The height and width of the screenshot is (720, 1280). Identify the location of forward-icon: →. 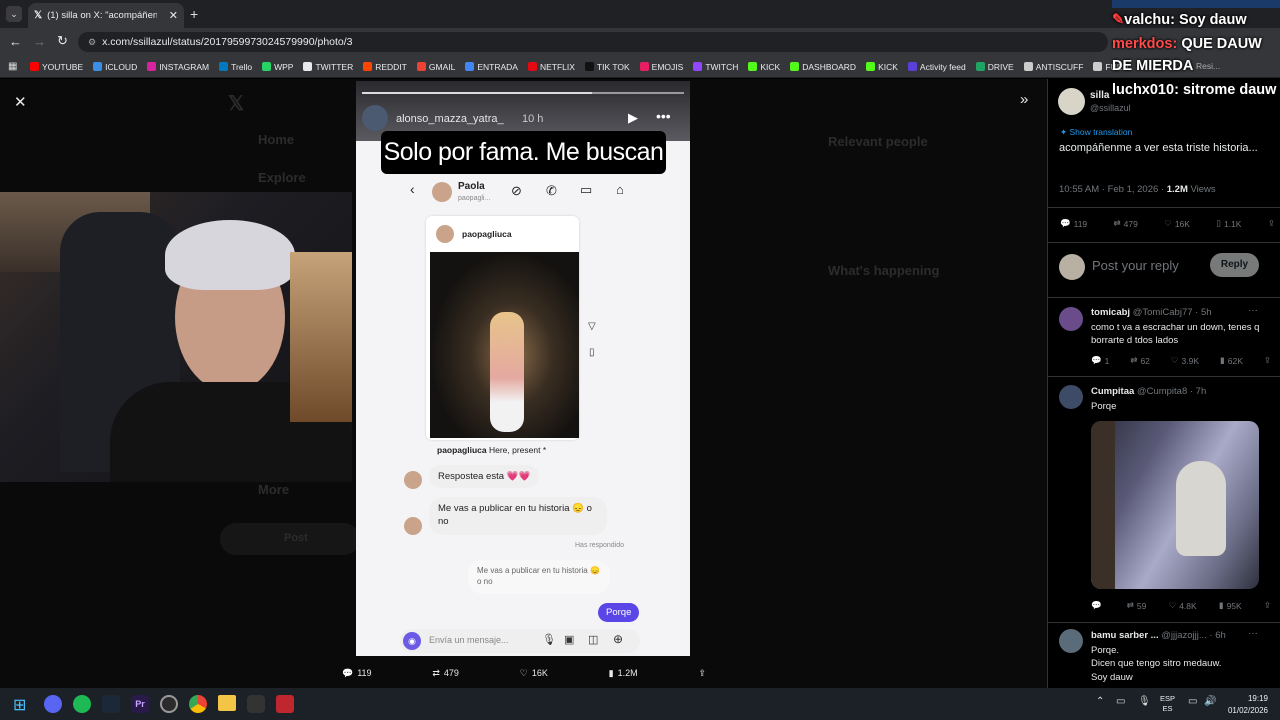
(39, 41).